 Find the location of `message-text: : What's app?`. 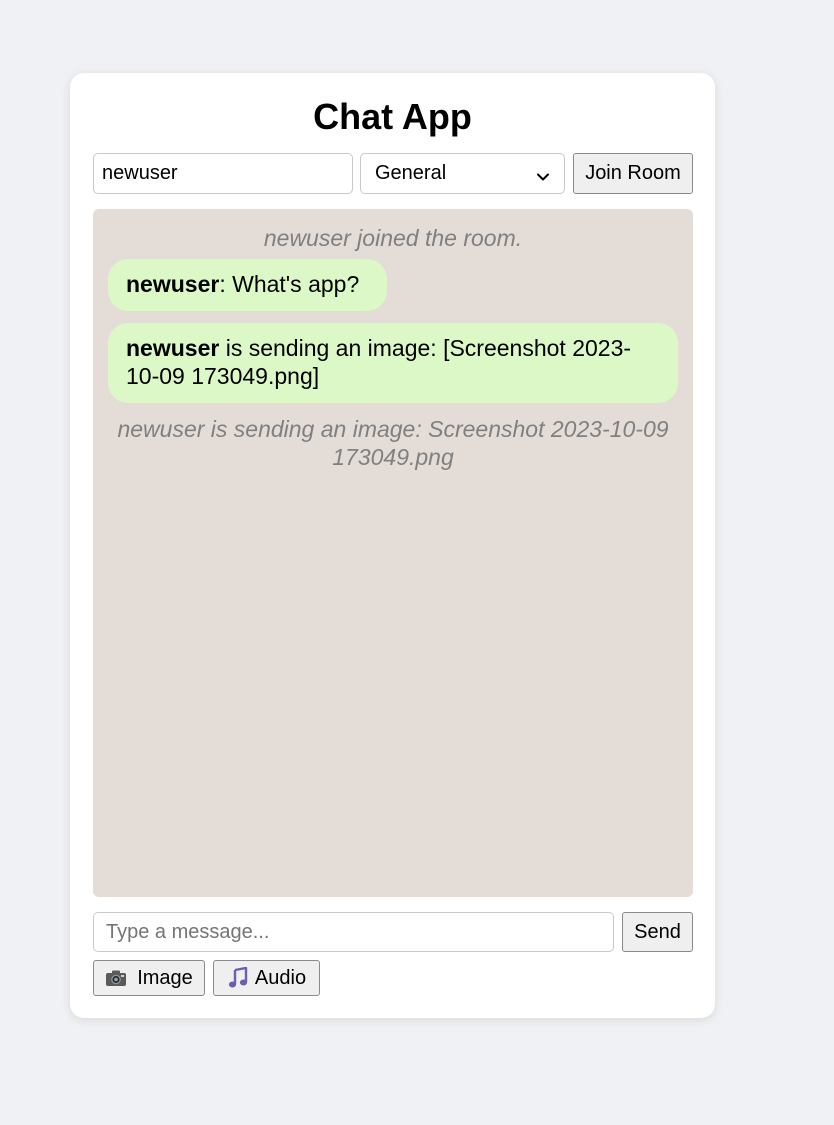

message-text: : What's app? is located at coordinates (289, 284).